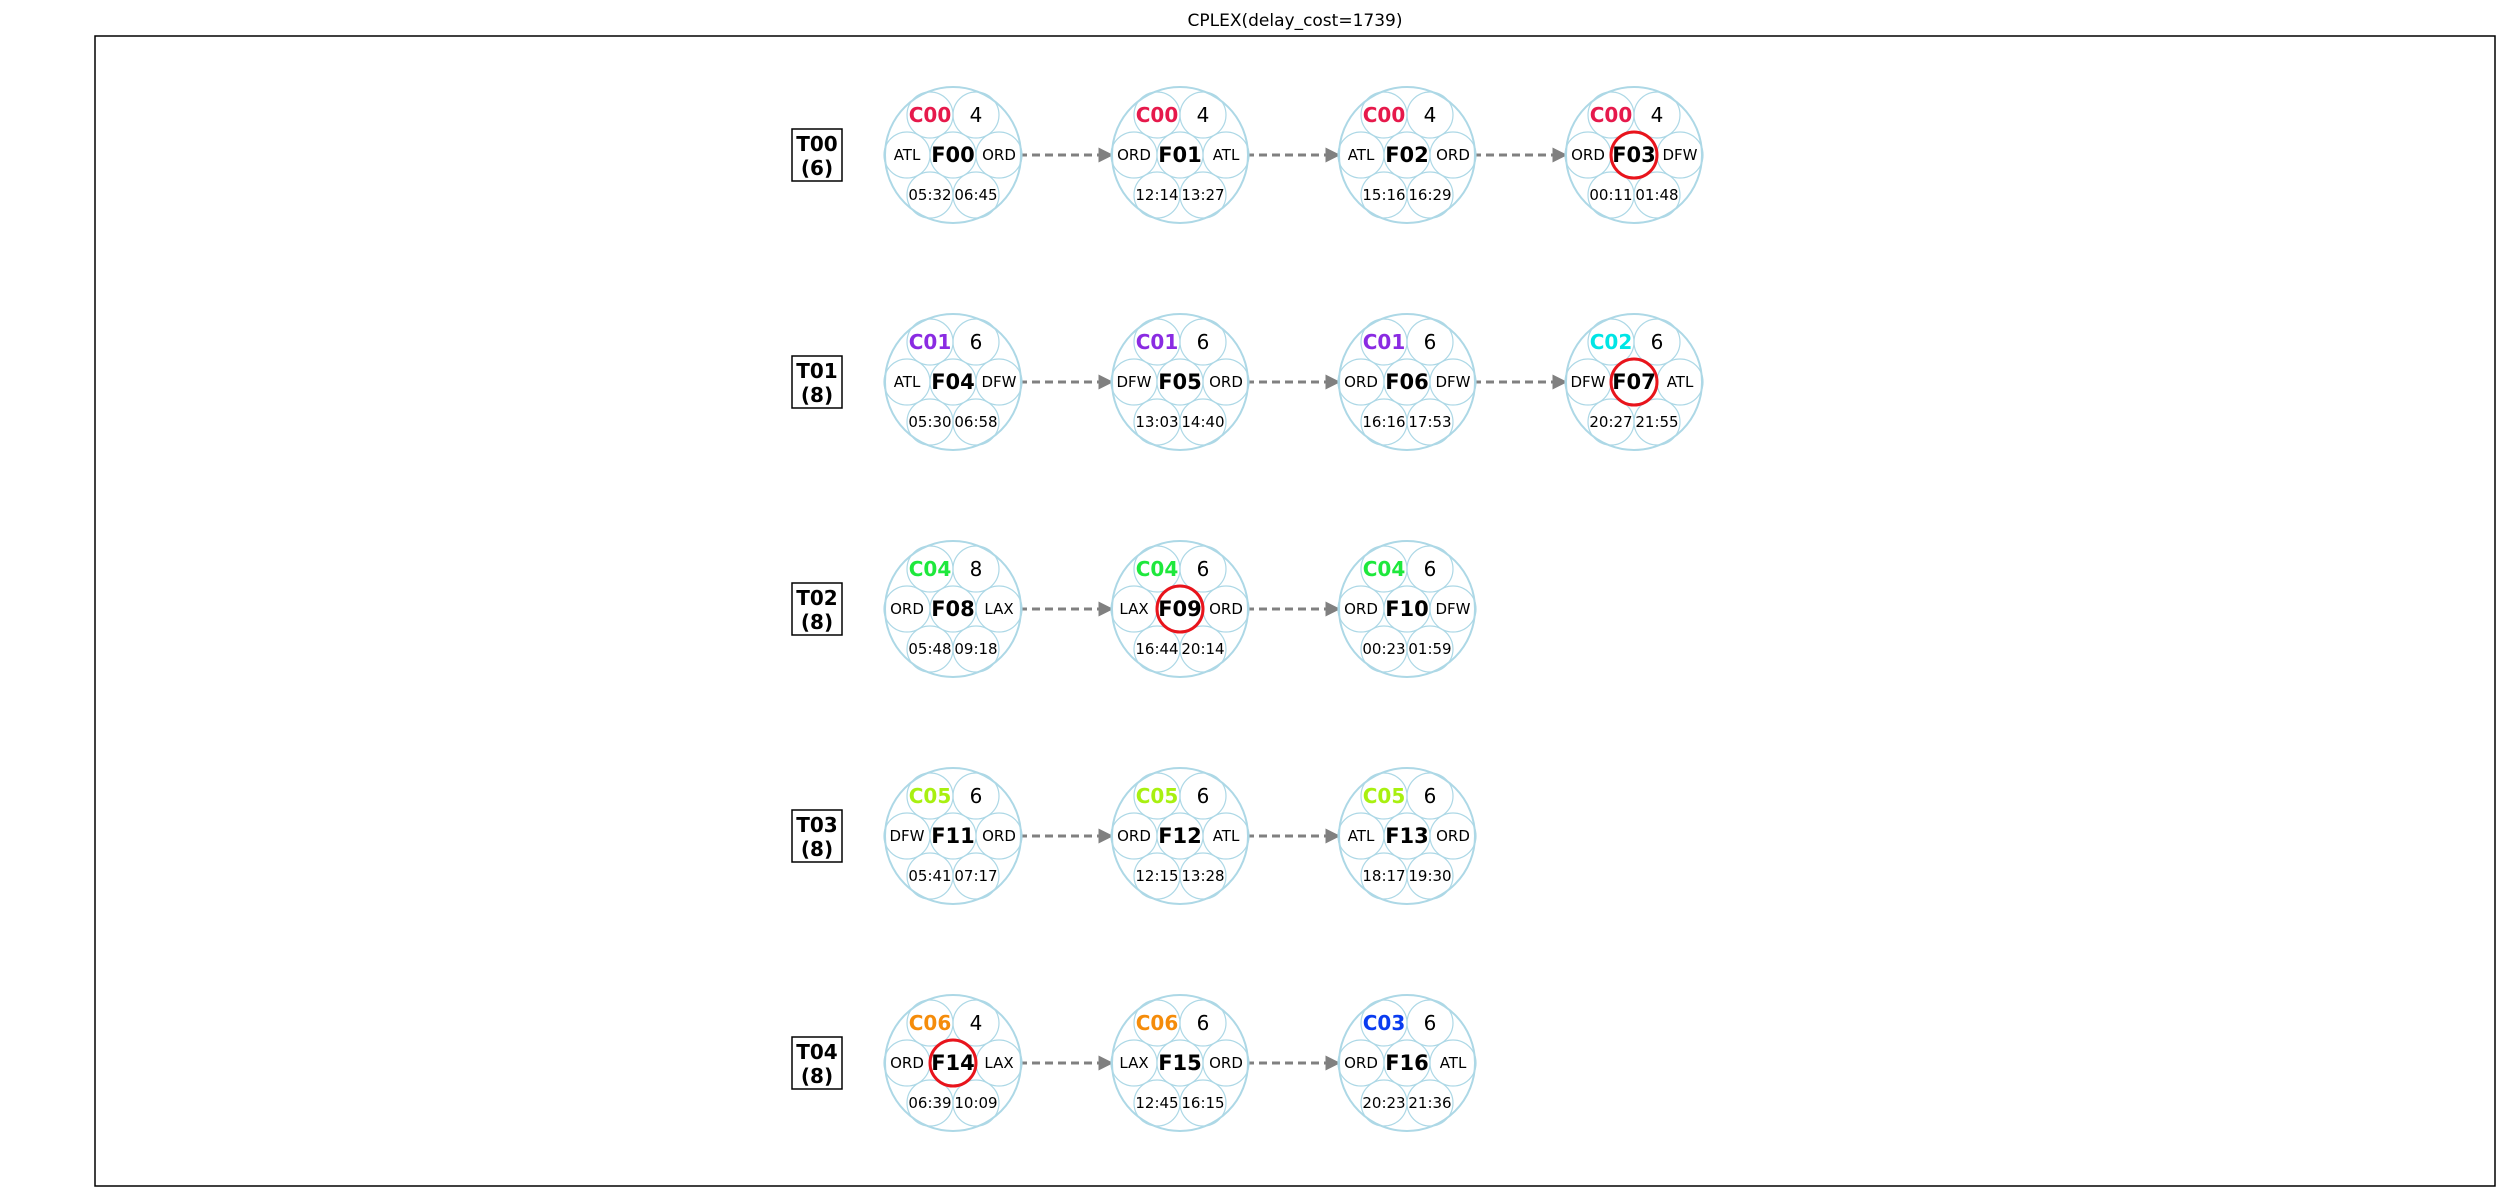 The width and height of the screenshot is (2500, 1200). Describe the element at coordinates (1202, 1103) in the screenshot. I see `arrival-time: 16:15` at that location.